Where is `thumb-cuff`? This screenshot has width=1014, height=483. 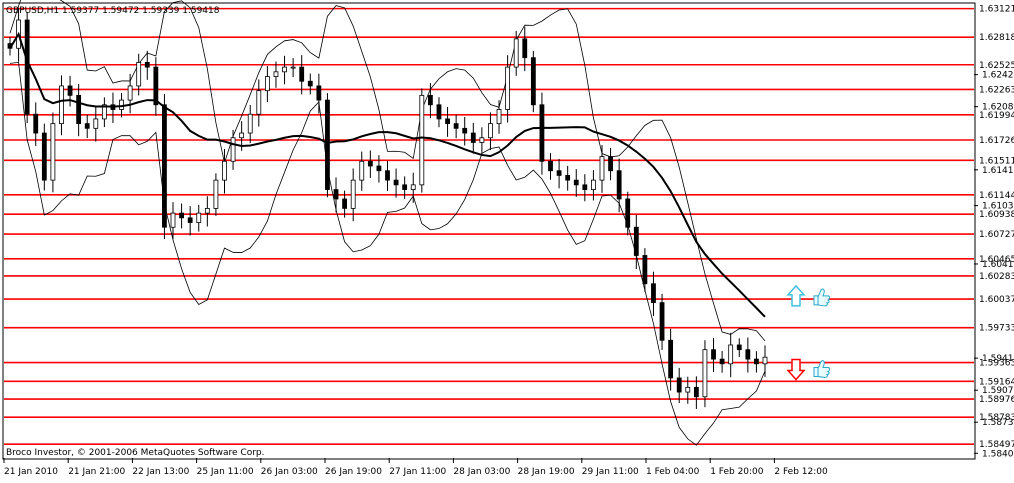
thumb-cuff is located at coordinates (816, 300).